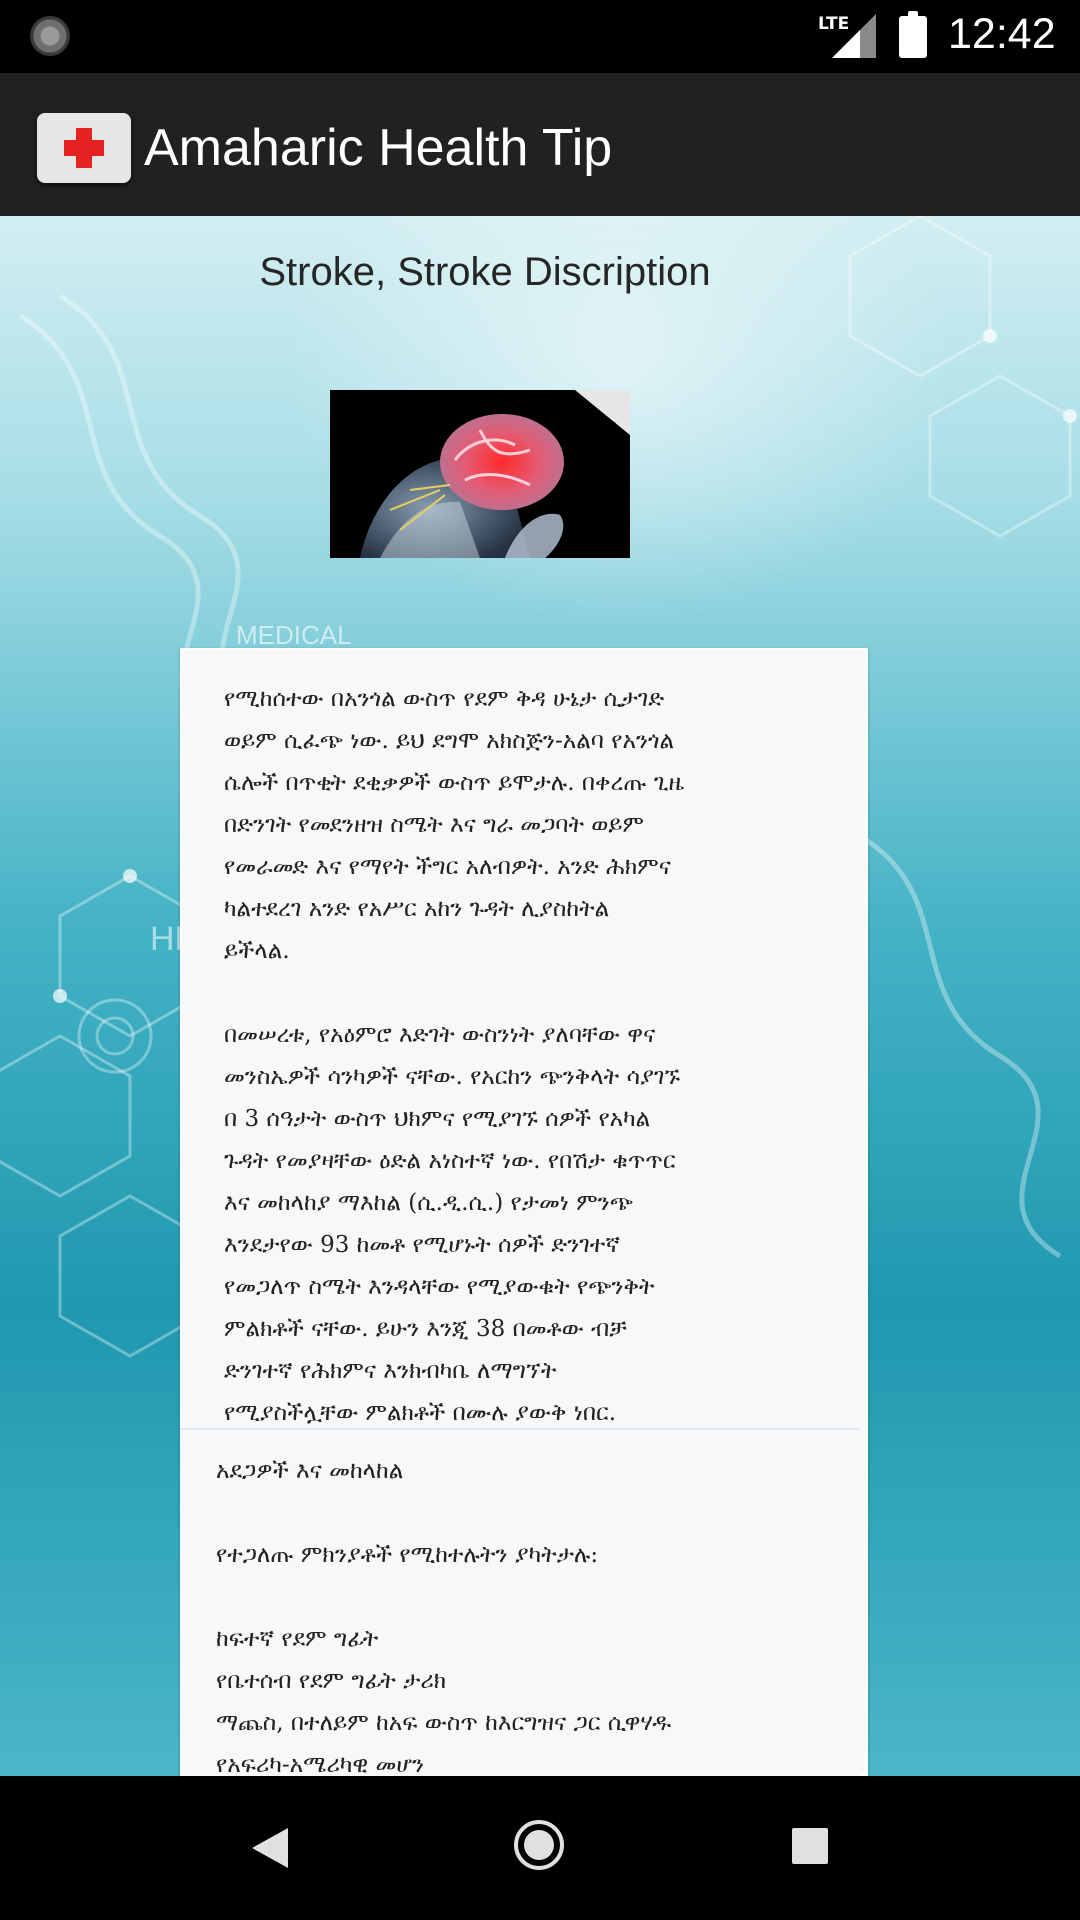 This screenshot has width=1080, height=1920. I want to click on app-bar: Amaharic Health Tip, so click(540, 144).